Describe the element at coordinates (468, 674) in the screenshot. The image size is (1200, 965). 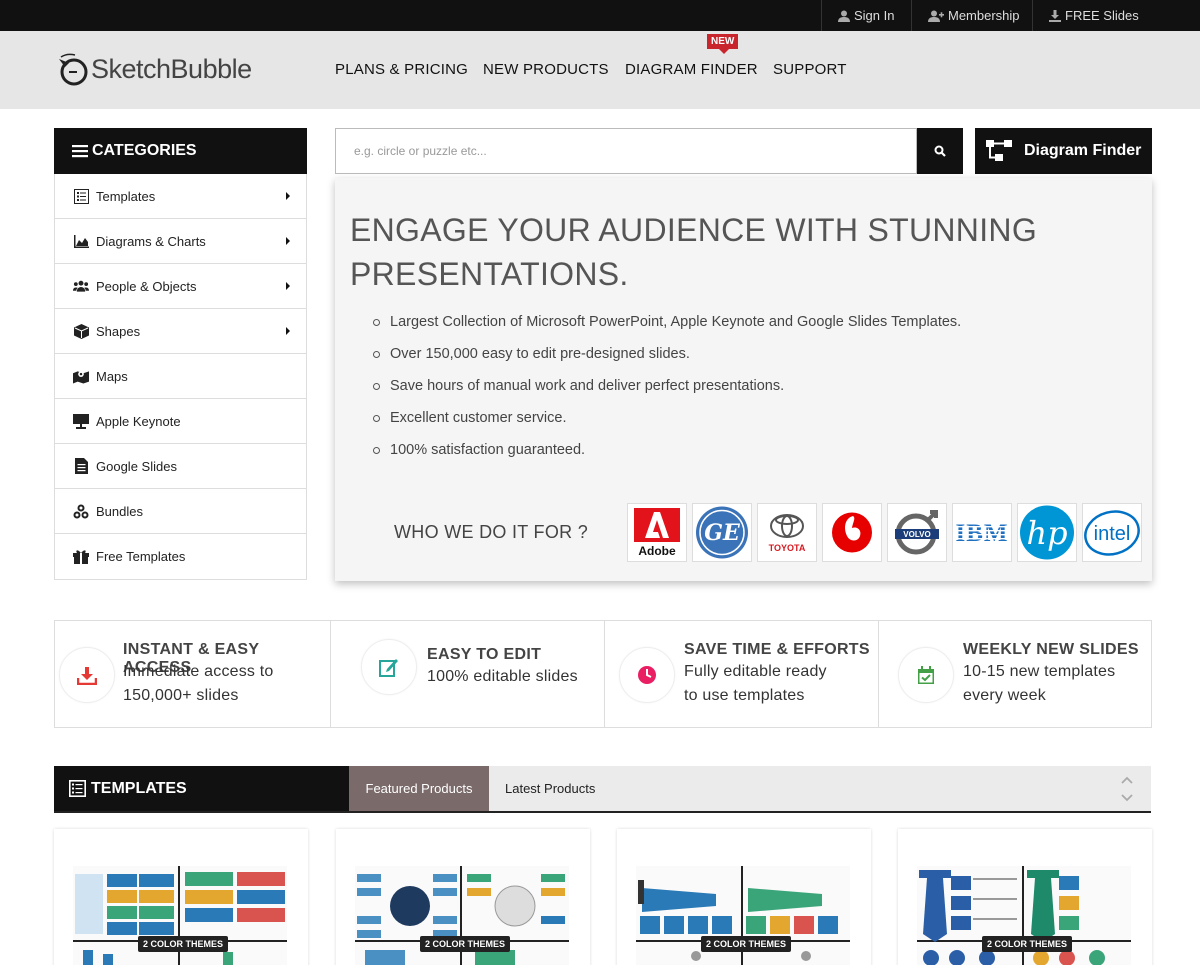
I see `feature-easy-edit: EASY TO EDIT 100% editable slides` at that location.